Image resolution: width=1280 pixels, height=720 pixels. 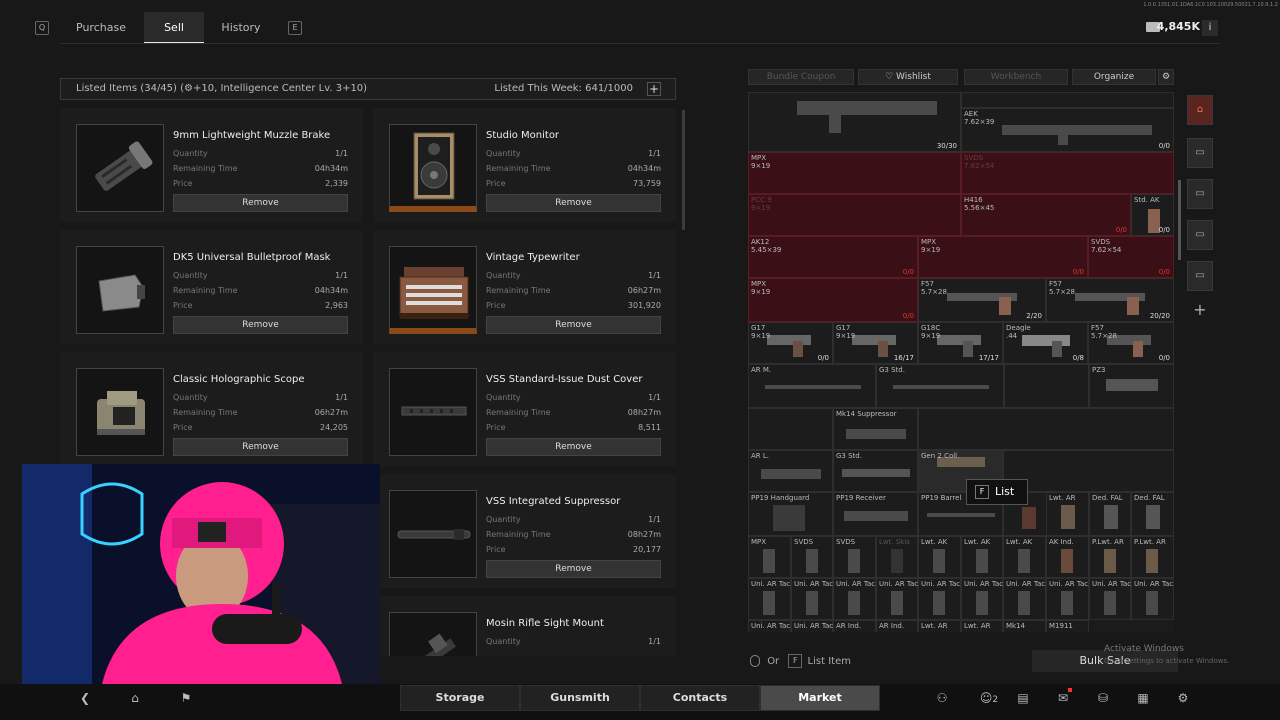 What do you see at coordinates (1045, 343) in the screenshot?
I see `stash-item: Deagle .44 0/8` at bounding box center [1045, 343].